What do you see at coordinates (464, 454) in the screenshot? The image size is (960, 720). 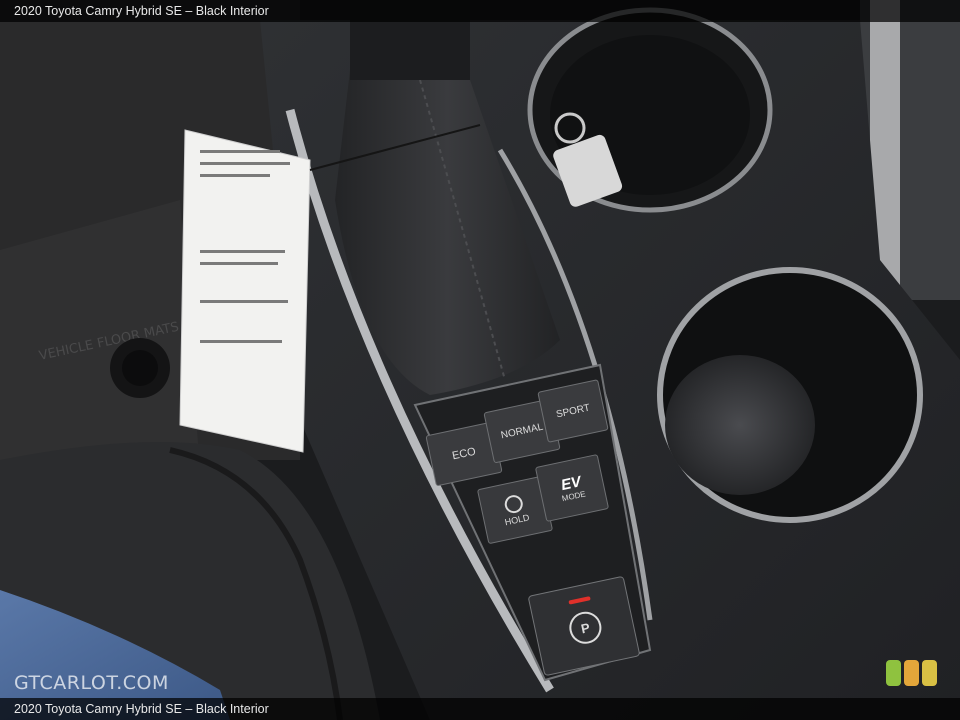 I see `eco-label: ECO` at bounding box center [464, 454].